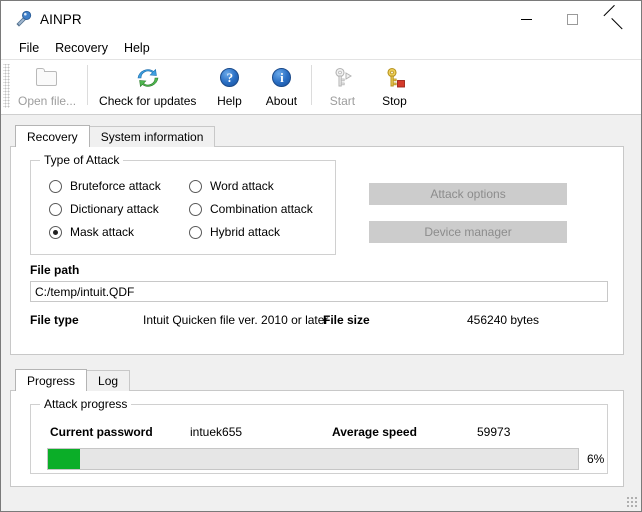 Image resolution: width=642 pixels, height=512 pixels. I want to click on menu-item-recovery: Recovery, so click(81, 48).